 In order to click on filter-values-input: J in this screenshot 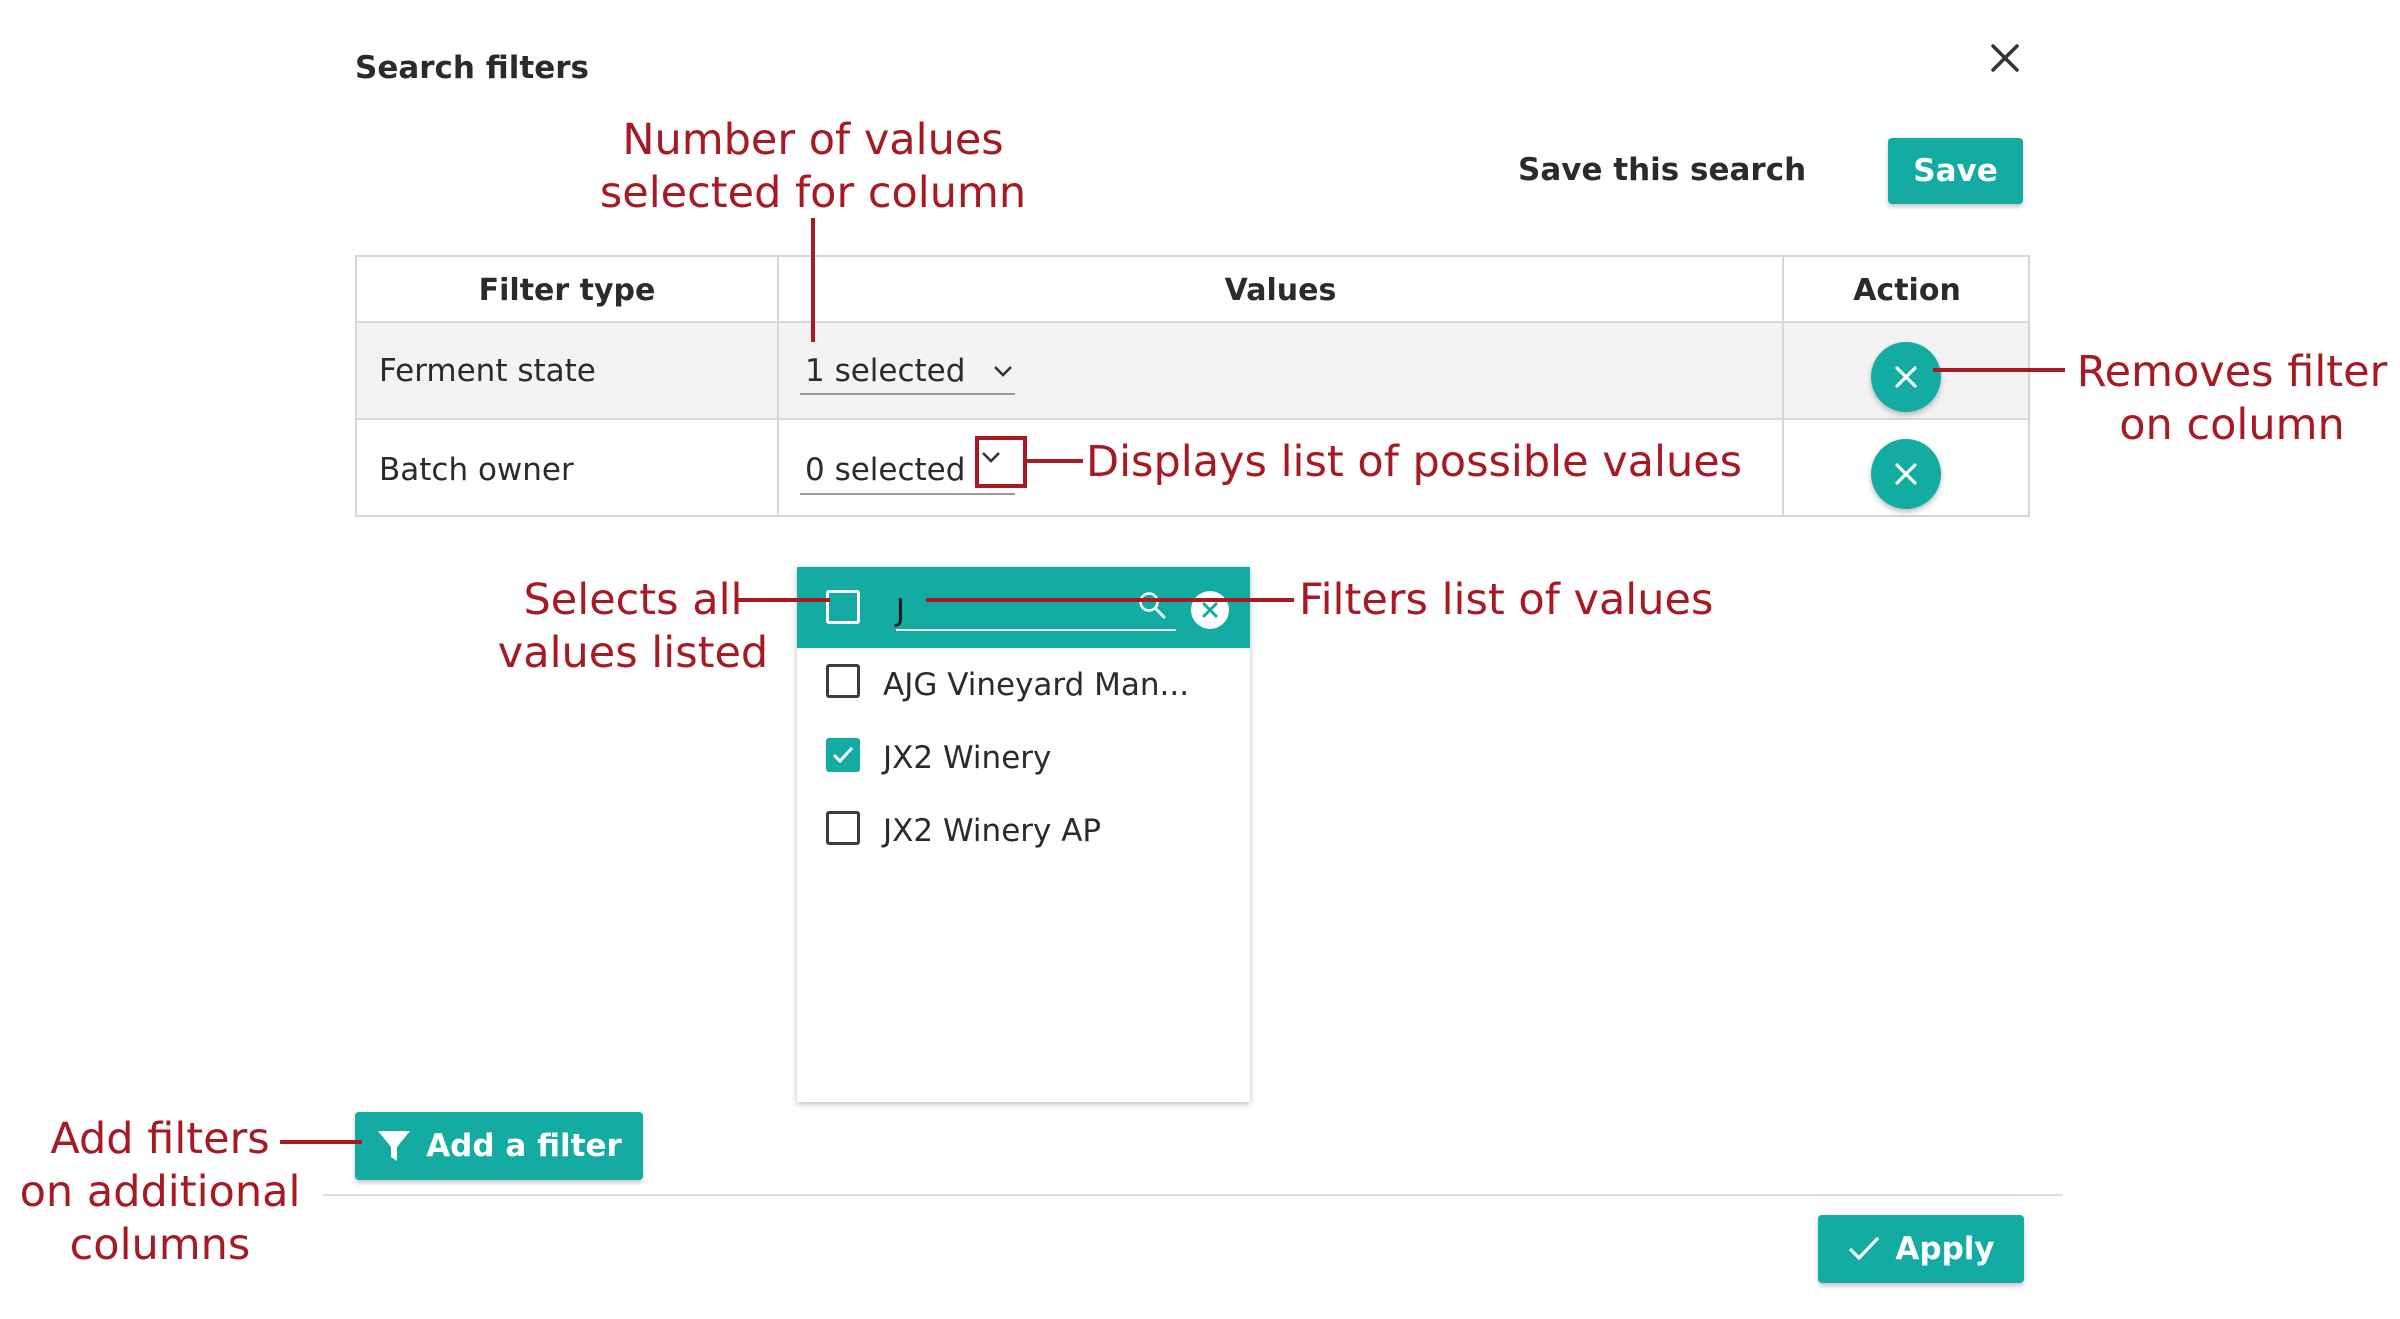, I will do `click(1036, 608)`.